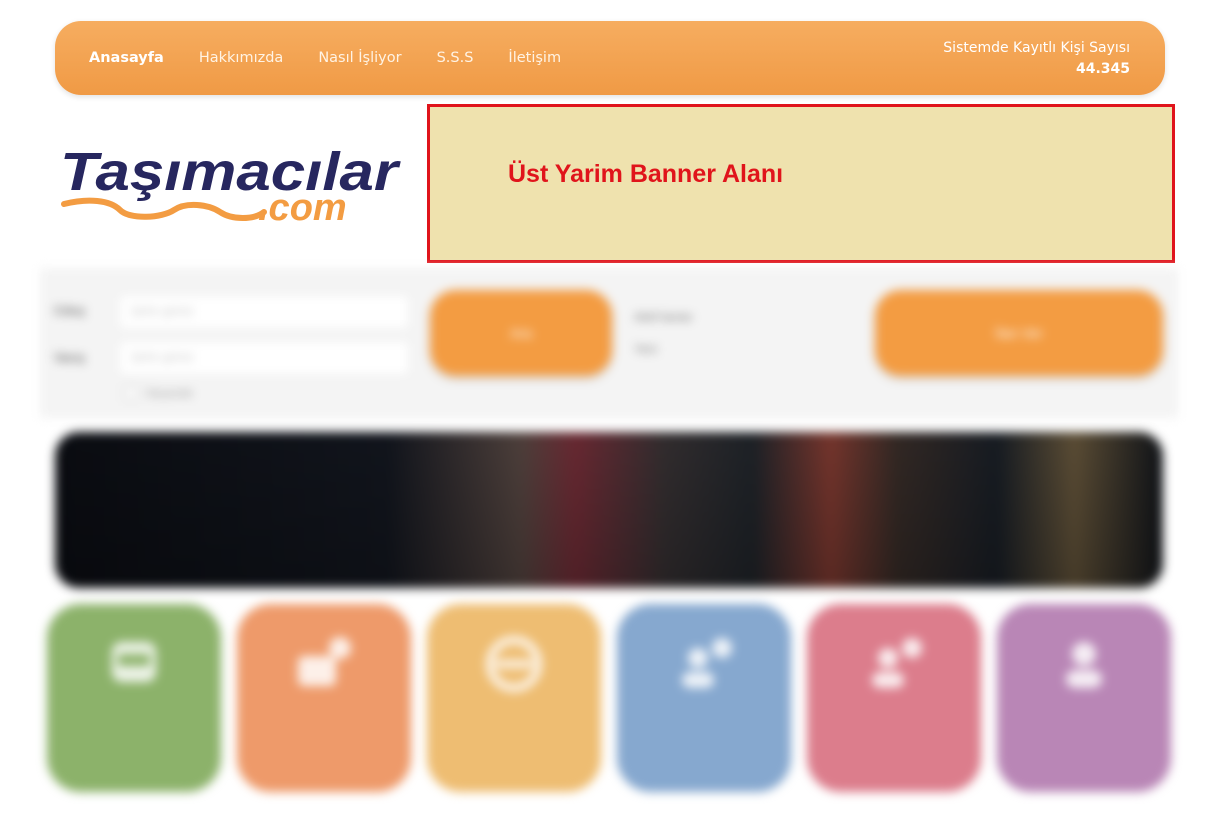 This screenshot has width=1210, height=814. I want to click on team-truck-icon, so click(324, 661).